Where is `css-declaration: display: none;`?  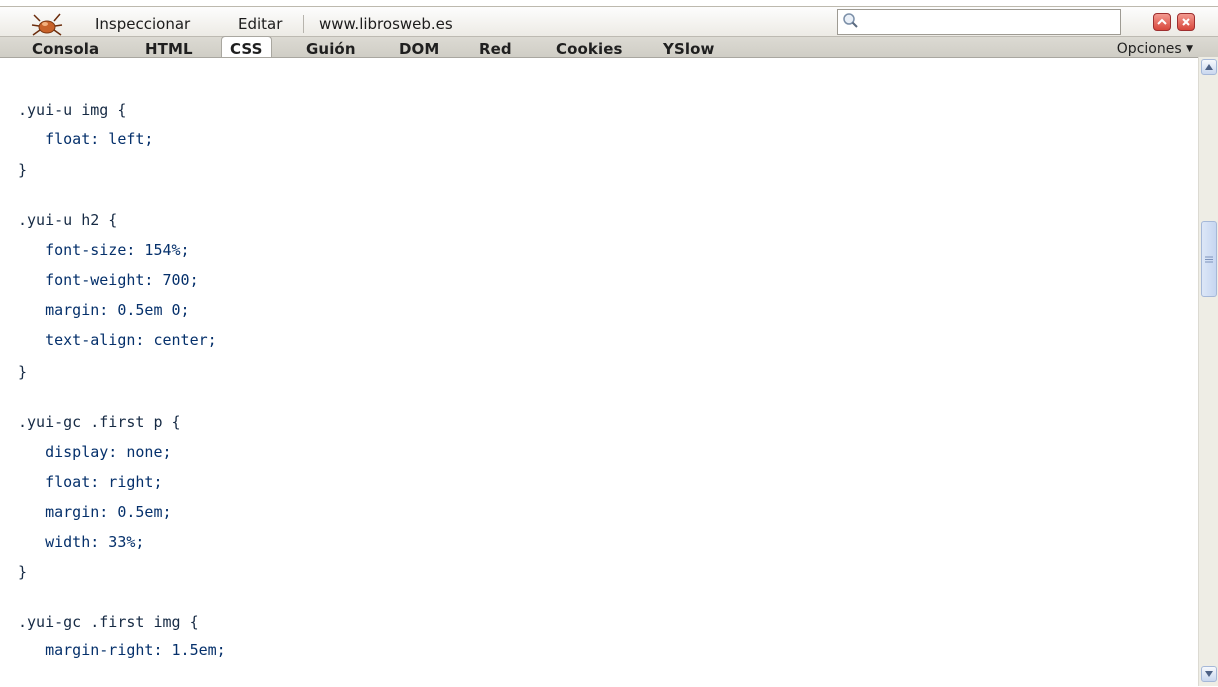 css-declaration: display: none; is located at coordinates (95, 452).